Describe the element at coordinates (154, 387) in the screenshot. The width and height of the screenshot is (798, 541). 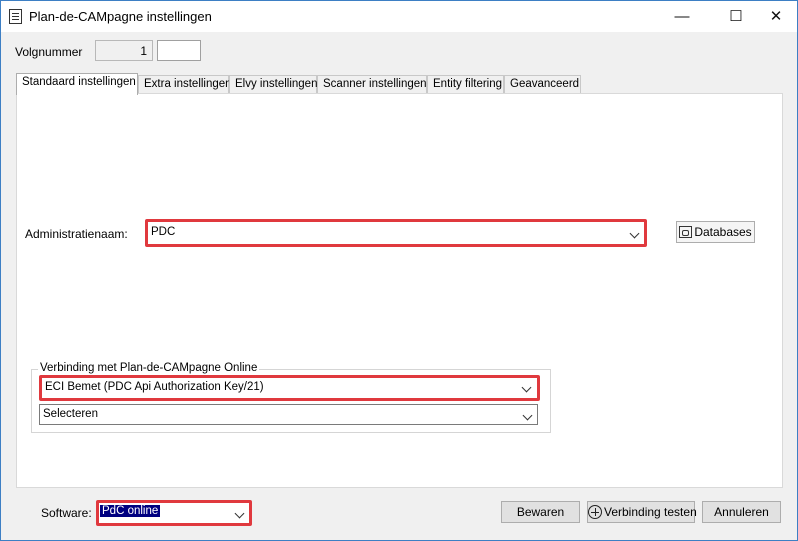
I see `connection-key-value: ECI Bemet (PDC Api Authorization Key/21)` at that location.